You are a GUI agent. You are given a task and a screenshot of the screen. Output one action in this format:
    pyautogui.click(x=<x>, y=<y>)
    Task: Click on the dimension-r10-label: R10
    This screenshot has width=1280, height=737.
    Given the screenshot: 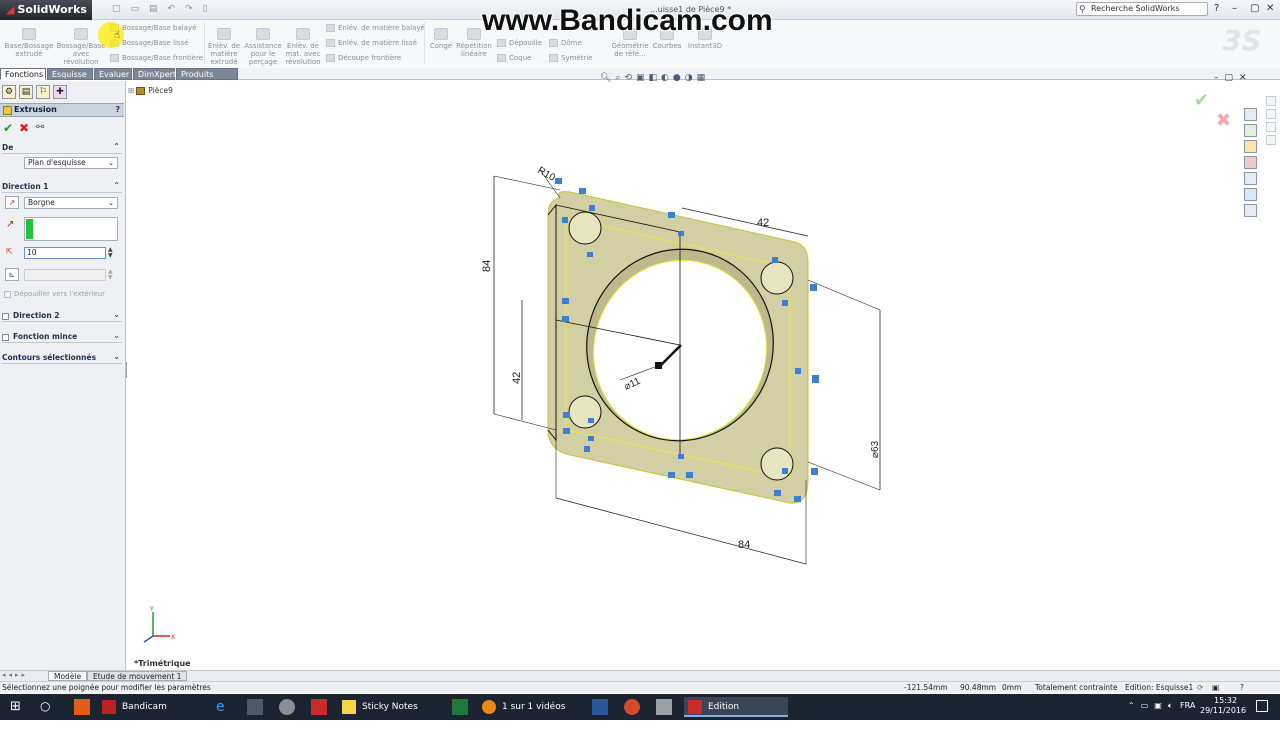 What is the action you would take?
    pyautogui.click(x=547, y=174)
    